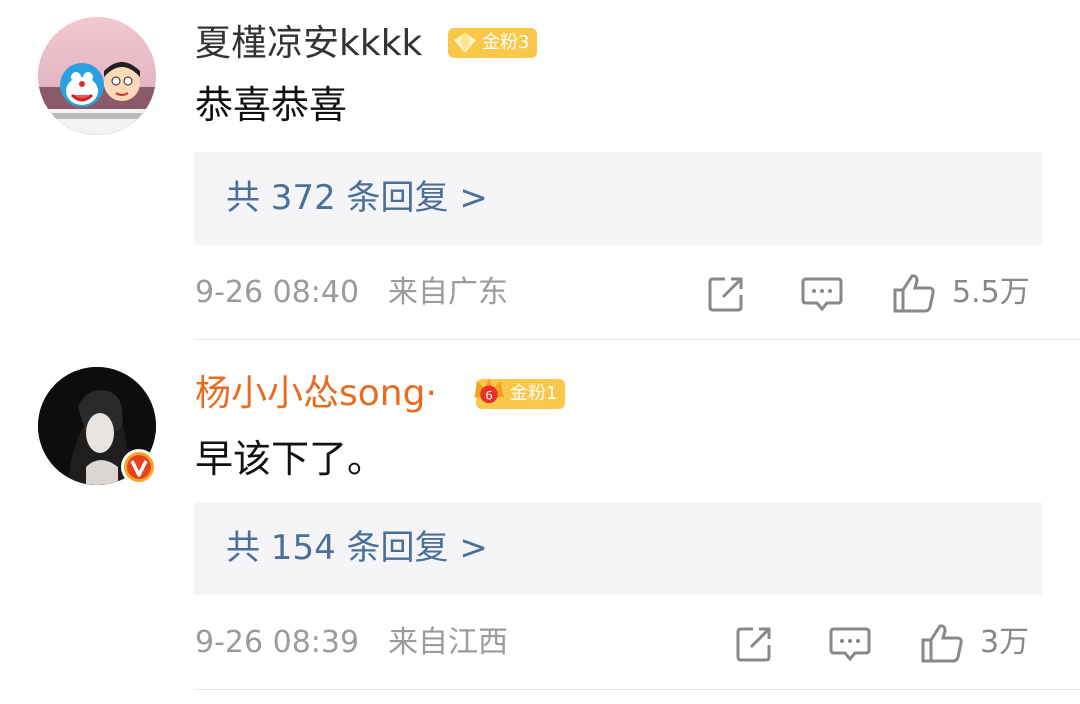 This screenshot has height=704, width=1080. I want to click on location: 来自江西, so click(448, 642).